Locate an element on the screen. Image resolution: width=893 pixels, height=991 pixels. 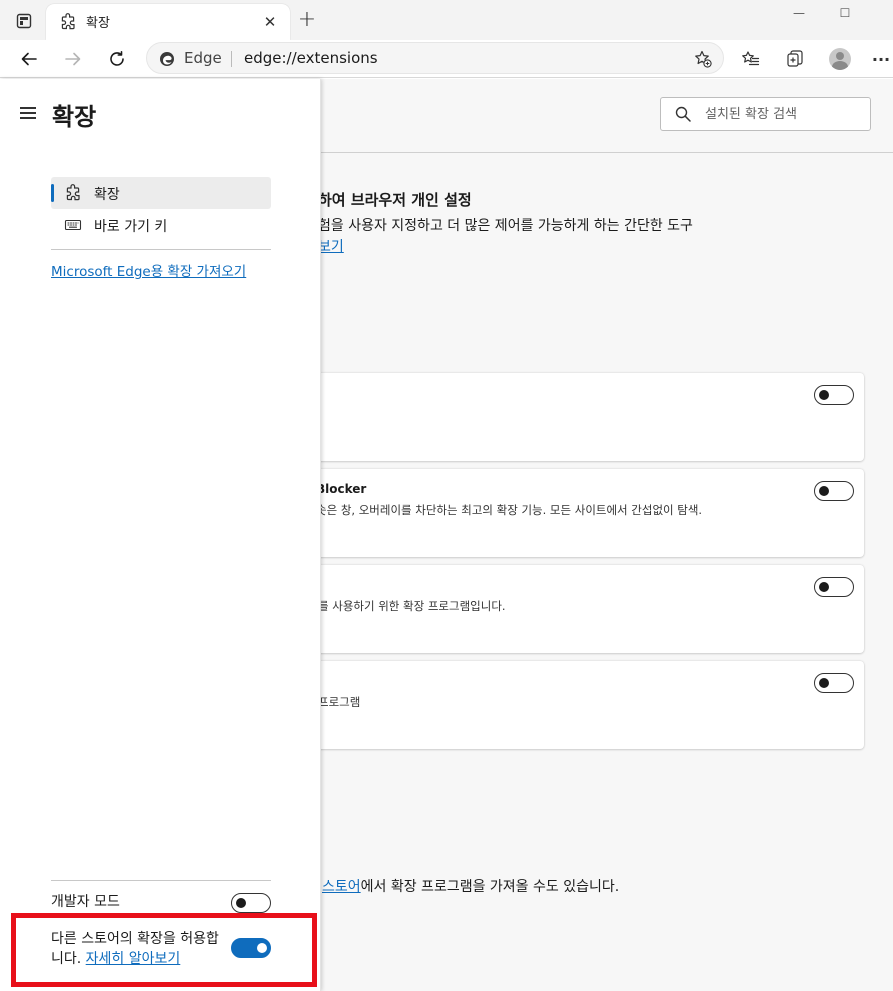
maximize-button: ☐ is located at coordinates (845, 13).